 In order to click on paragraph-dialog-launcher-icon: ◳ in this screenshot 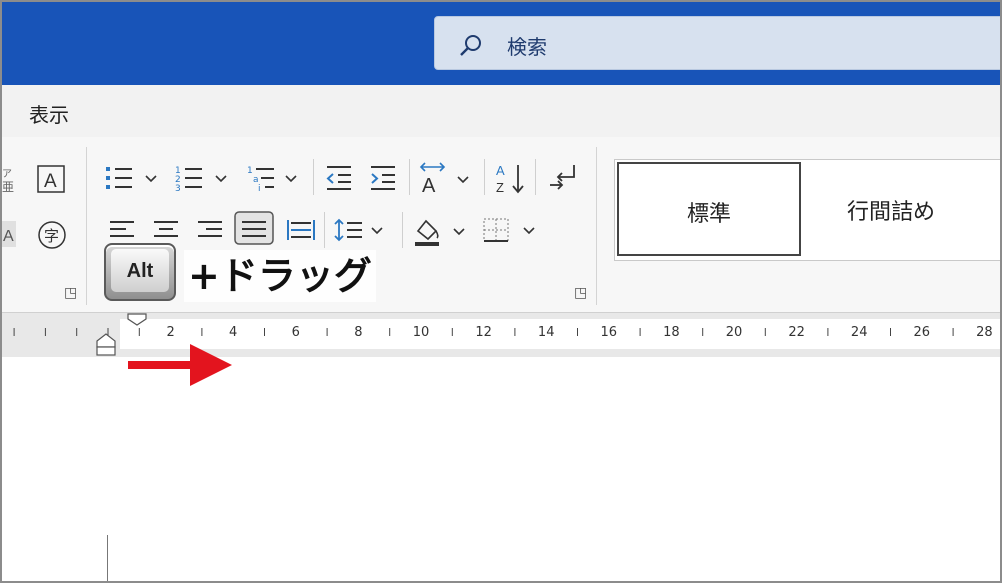, I will do `click(580, 293)`.